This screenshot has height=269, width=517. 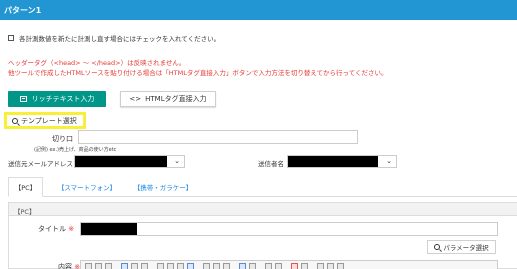 I want to click on recalc-row: 各計測数値を新たに計測し直す場合にはチェックを入れてください。, so click(x=114, y=38).